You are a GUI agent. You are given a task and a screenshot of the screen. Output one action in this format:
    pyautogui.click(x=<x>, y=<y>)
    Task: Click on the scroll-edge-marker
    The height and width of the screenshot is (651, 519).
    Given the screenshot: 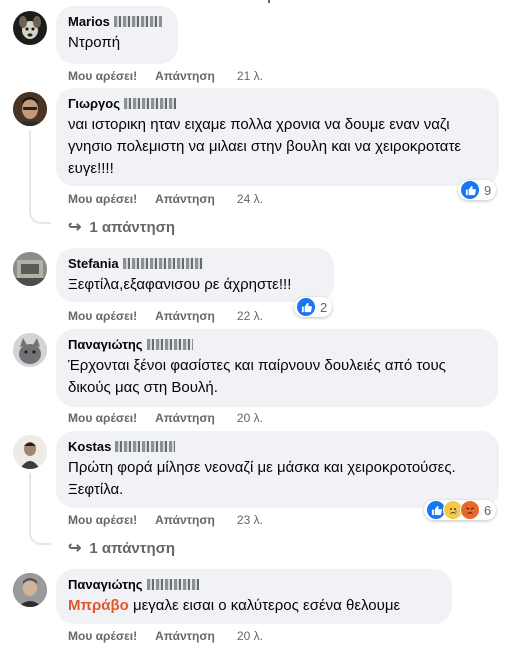 What is the action you would take?
    pyautogui.click(x=269, y=1)
    